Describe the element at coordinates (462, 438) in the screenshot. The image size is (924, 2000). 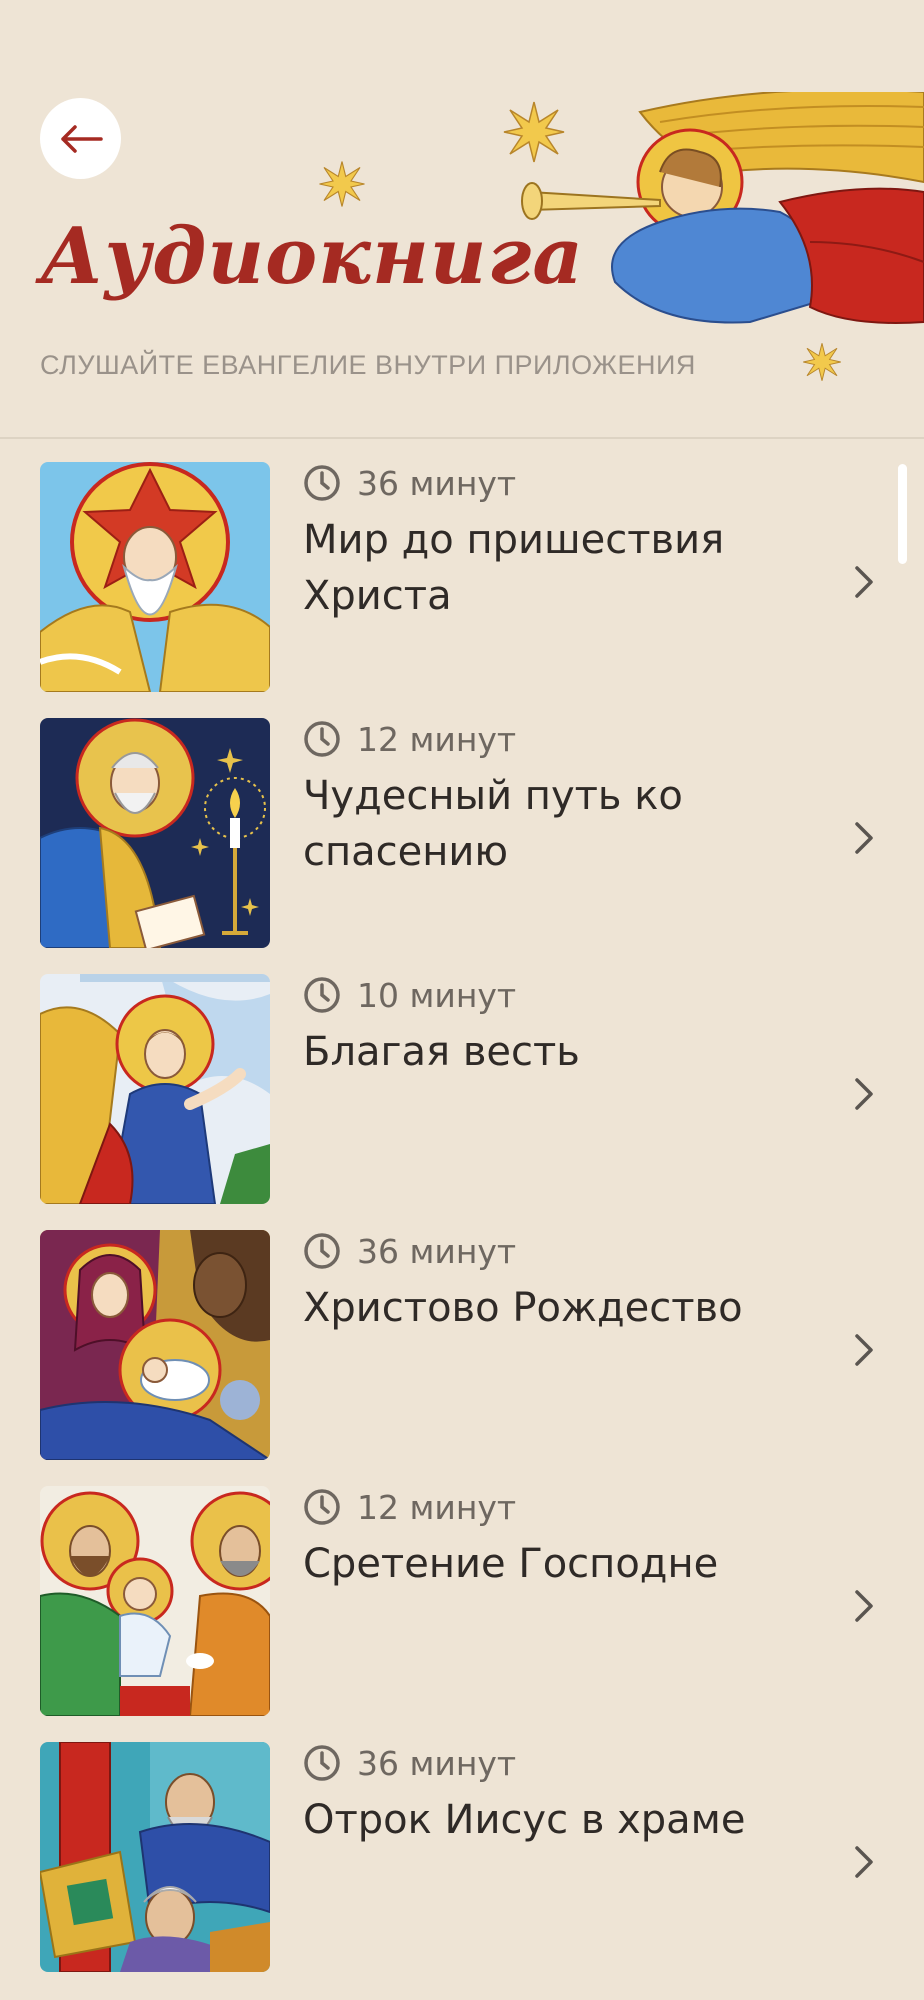
I see `header-divider` at that location.